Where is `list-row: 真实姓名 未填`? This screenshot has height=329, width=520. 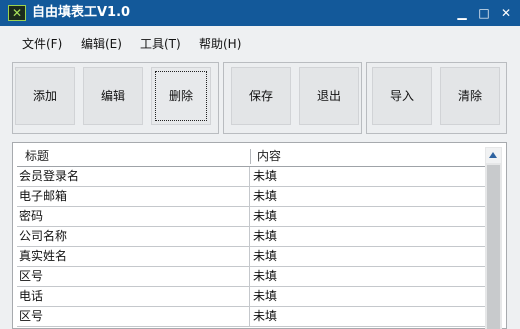 list-row: 真实姓名 未填 is located at coordinates (251, 257).